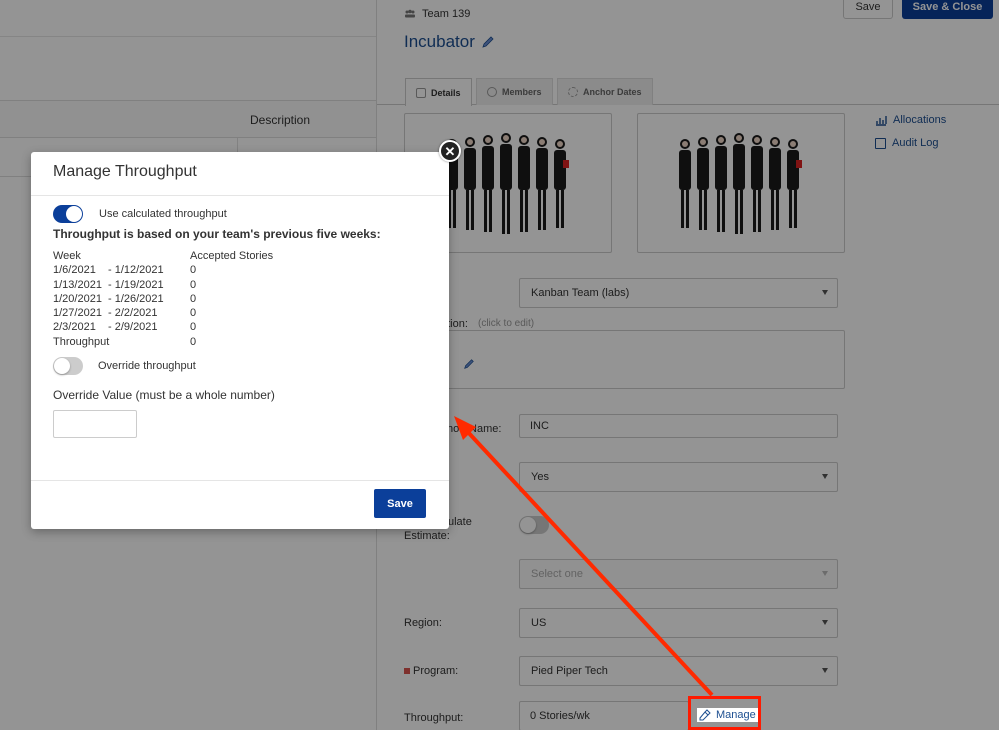  I want to click on modal-footer-divider, so click(240, 480).